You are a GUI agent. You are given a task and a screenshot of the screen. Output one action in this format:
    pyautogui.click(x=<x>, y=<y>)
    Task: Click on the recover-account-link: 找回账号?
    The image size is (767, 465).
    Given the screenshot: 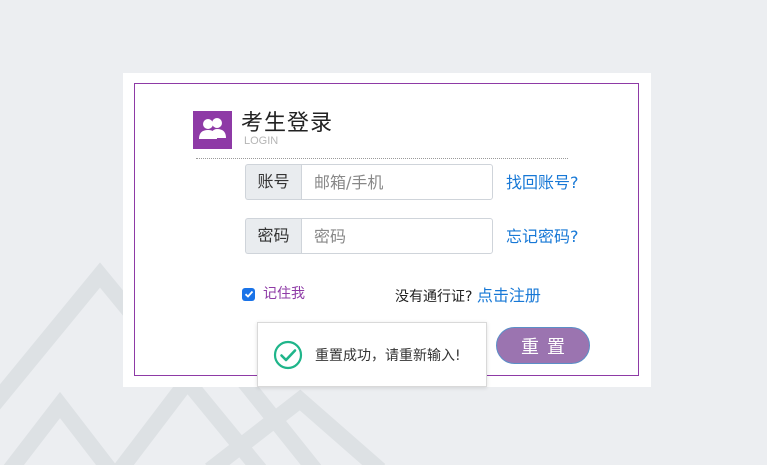 What is the action you would take?
    pyautogui.click(x=542, y=183)
    